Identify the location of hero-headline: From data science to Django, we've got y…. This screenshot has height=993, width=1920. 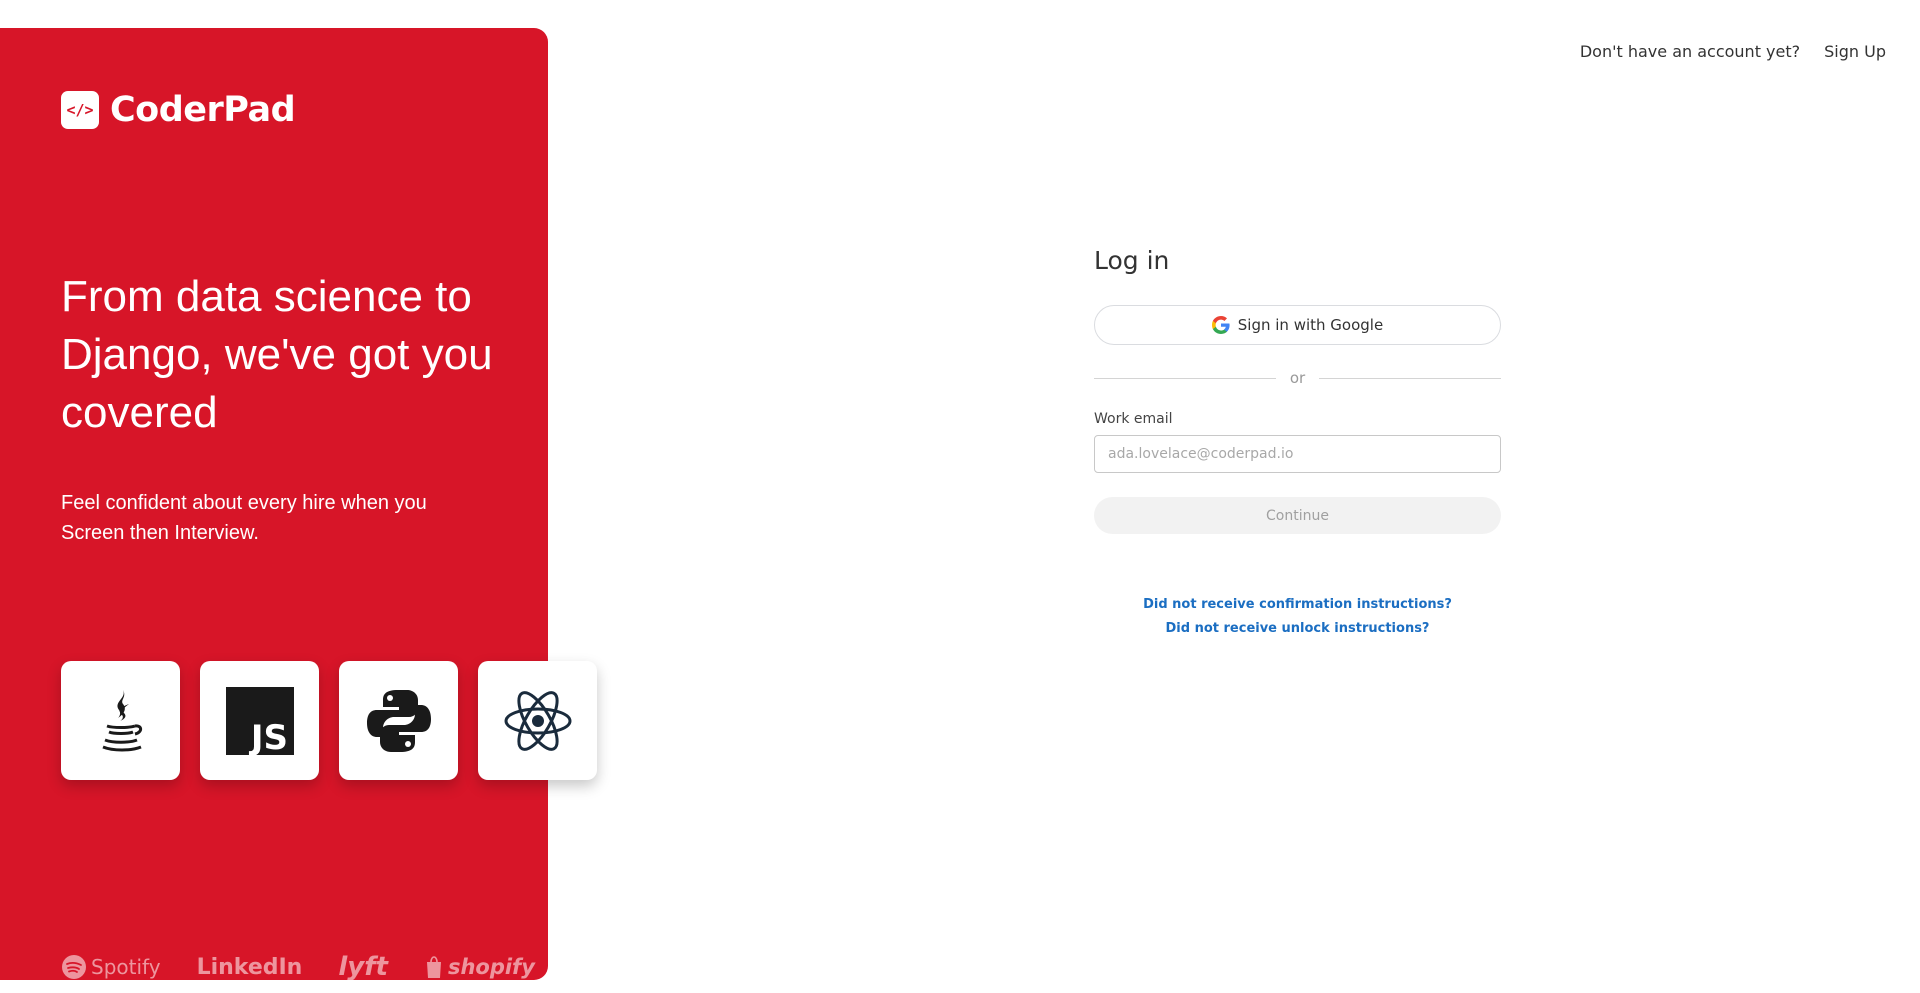
(277, 354).